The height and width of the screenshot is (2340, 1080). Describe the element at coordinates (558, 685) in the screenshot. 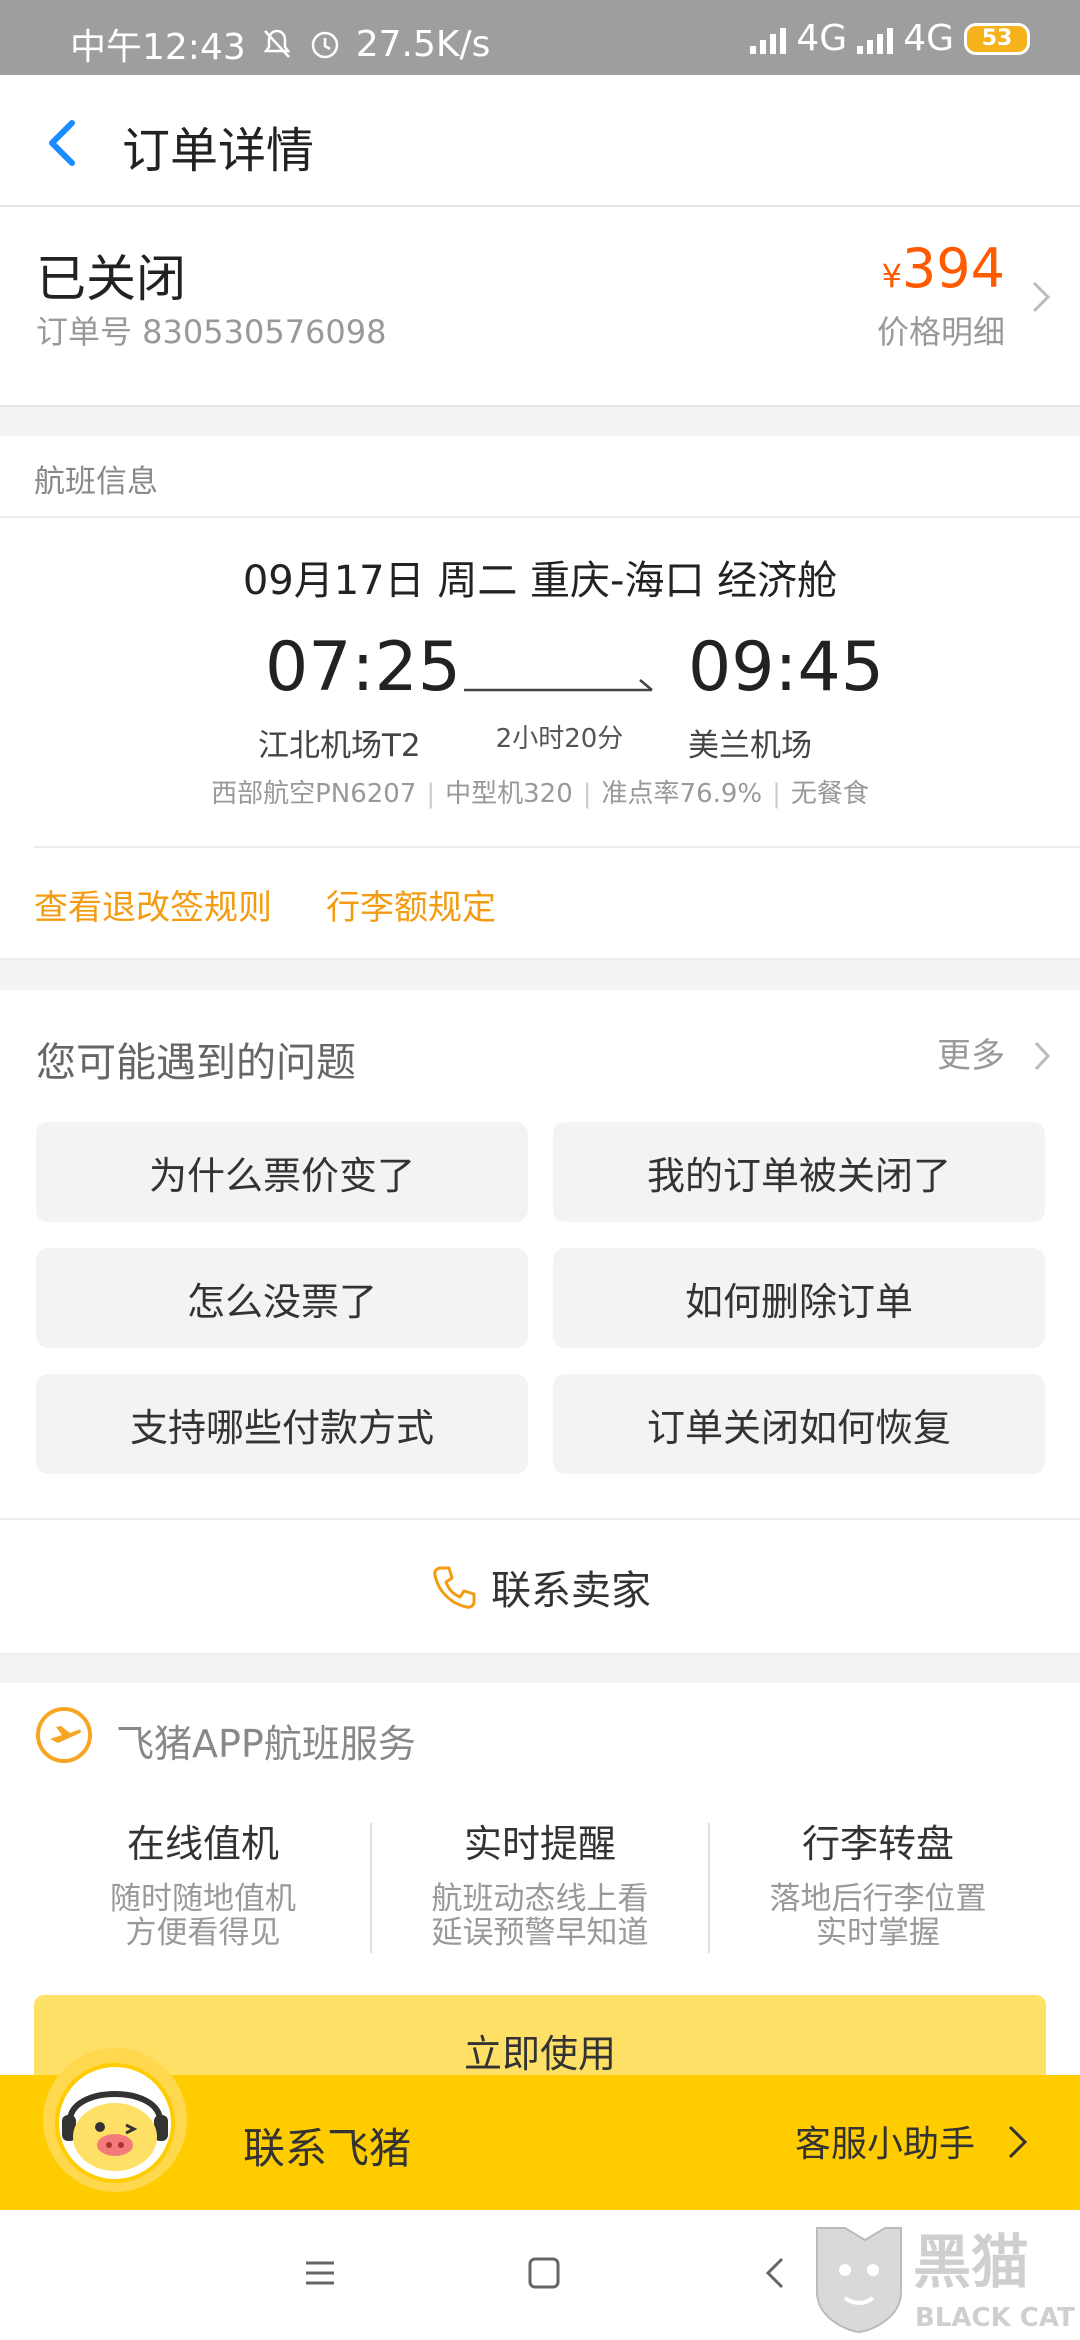

I see `flight-arrow-icon` at that location.